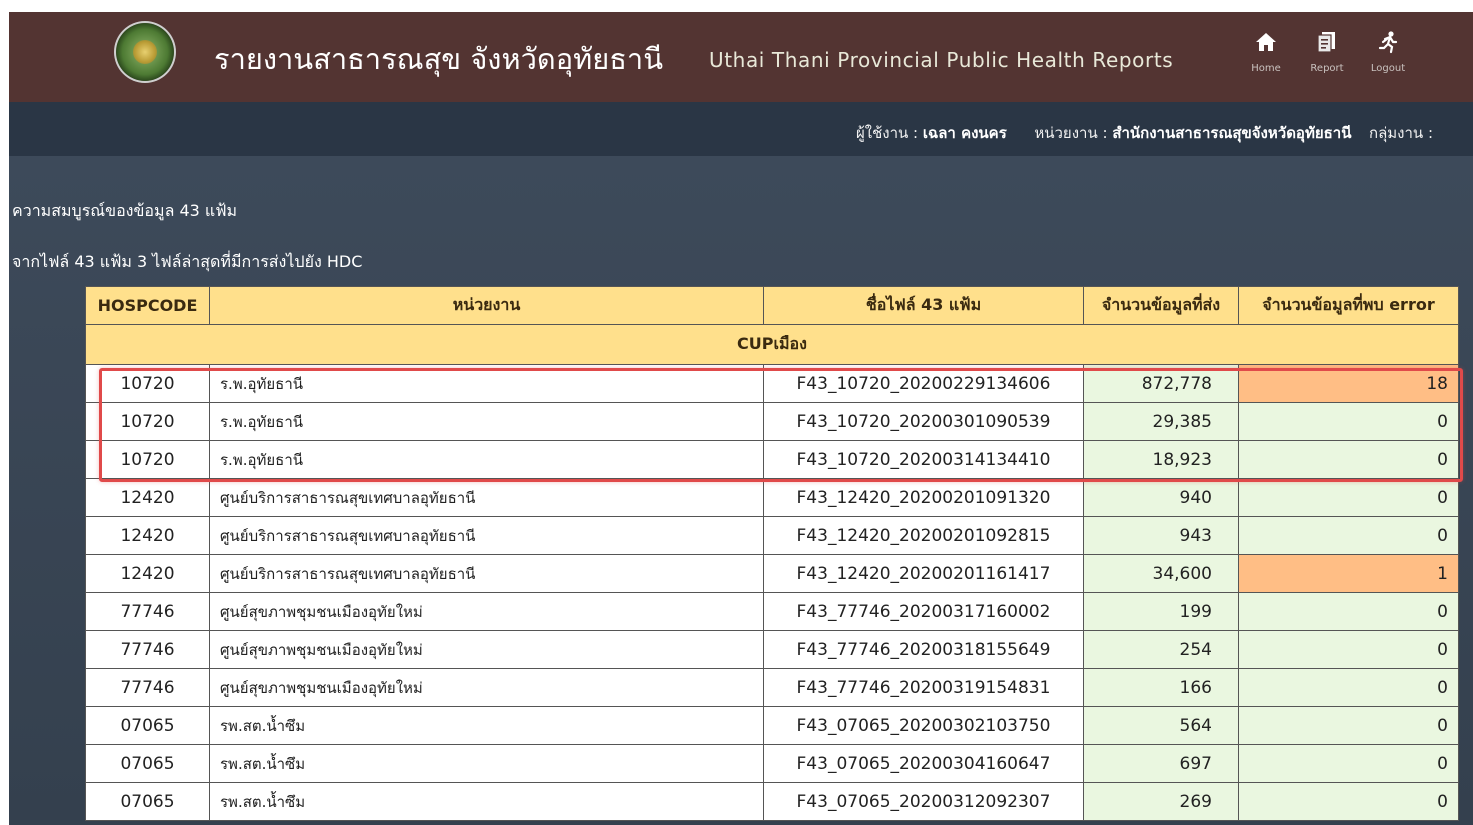 The image size is (1473, 825). I want to click on col-header-error-count: จำนวนข้อมูลที่พบ error, so click(1348, 305).